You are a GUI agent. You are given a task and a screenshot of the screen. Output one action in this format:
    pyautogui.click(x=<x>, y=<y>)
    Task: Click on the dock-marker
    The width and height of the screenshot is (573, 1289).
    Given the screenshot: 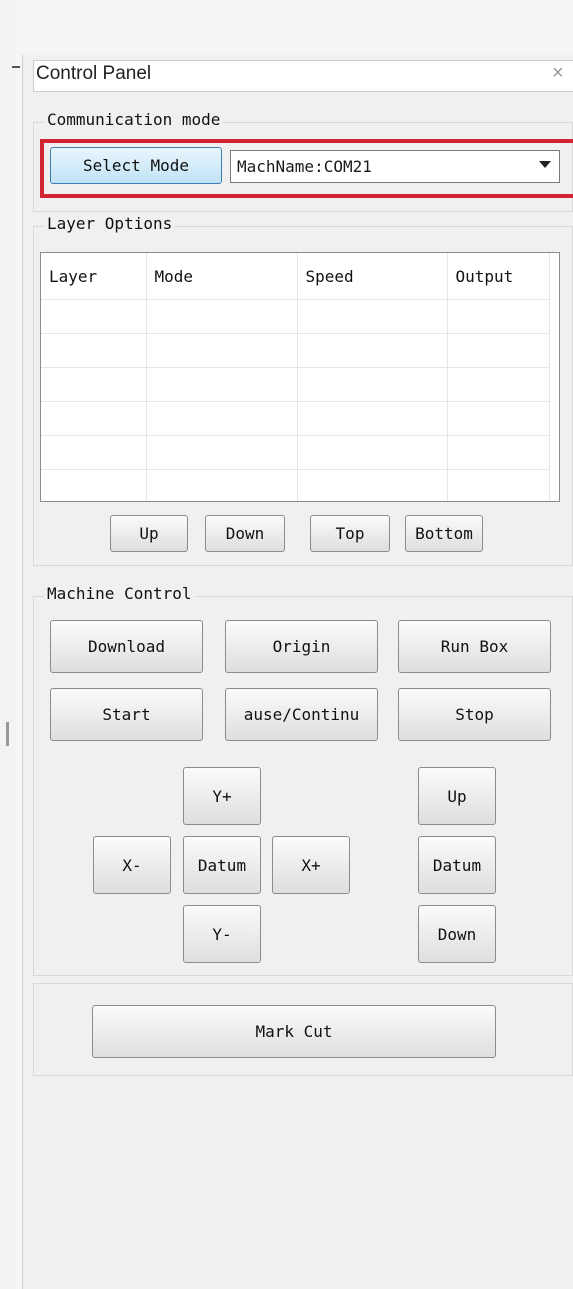 What is the action you would take?
    pyautogui.click(x=16, y=67)
    